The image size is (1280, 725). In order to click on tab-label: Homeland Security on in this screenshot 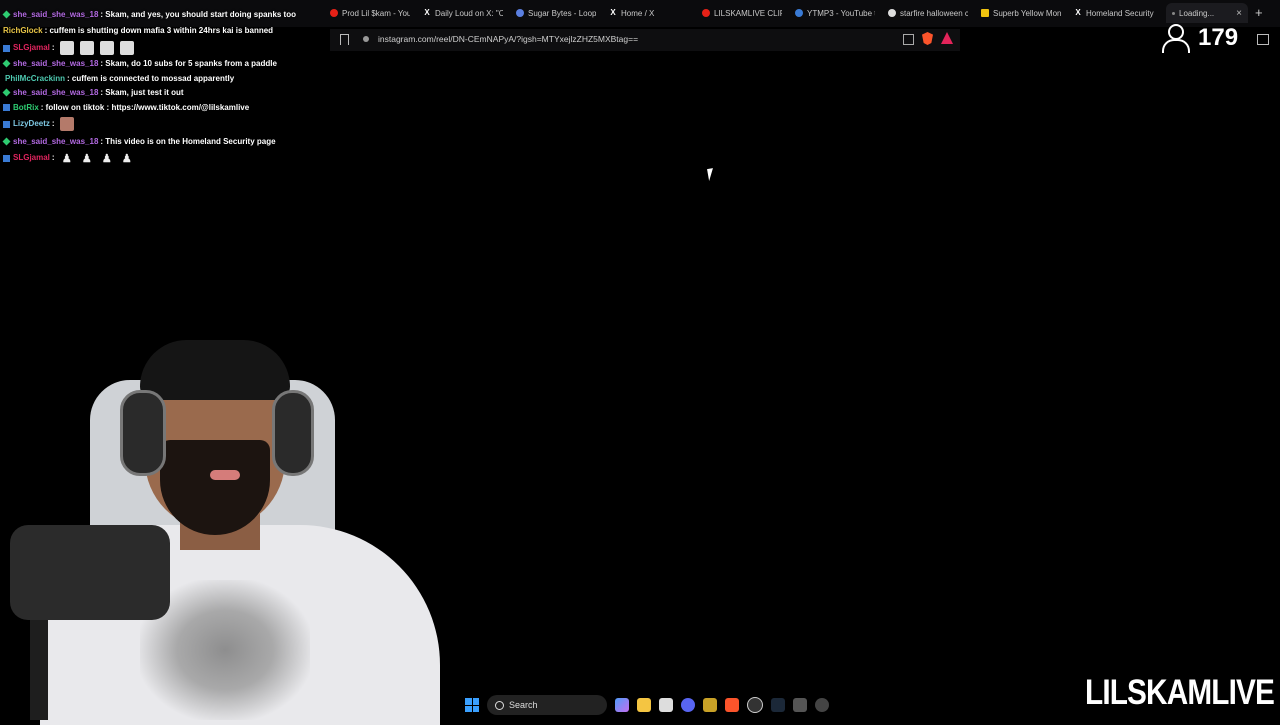, I will do `click(1120, 13)`.